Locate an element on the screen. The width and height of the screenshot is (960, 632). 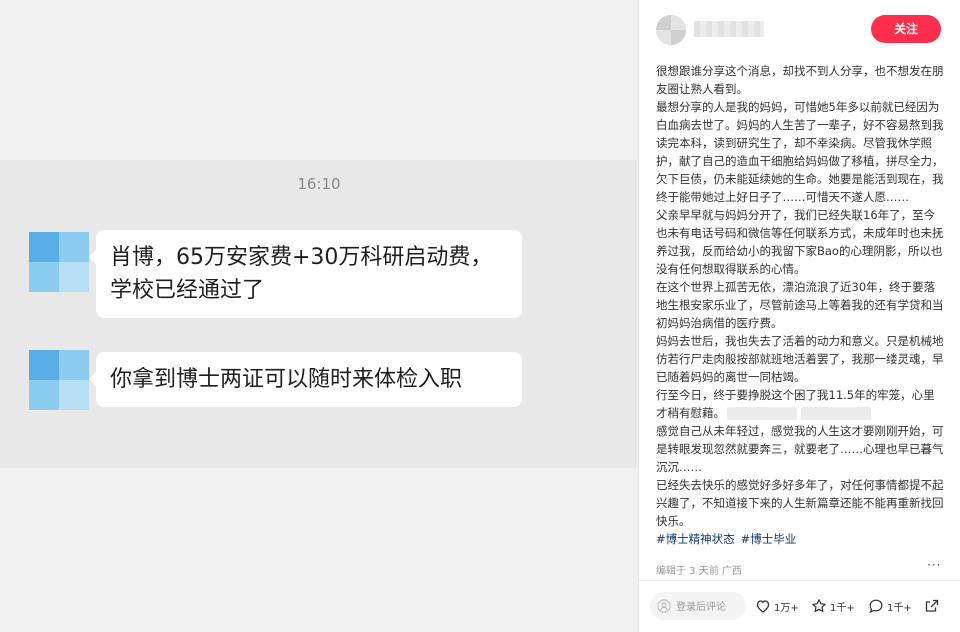
comment-count: 1千+ is located at coordinates (899, 608).